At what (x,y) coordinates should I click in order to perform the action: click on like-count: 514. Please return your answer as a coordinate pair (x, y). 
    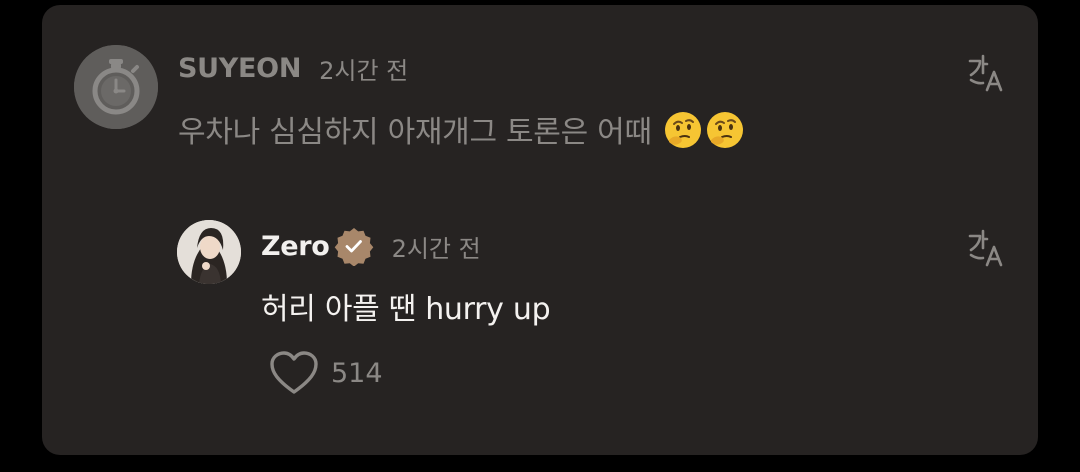
    Looking at the image, I should click on (357, 373).